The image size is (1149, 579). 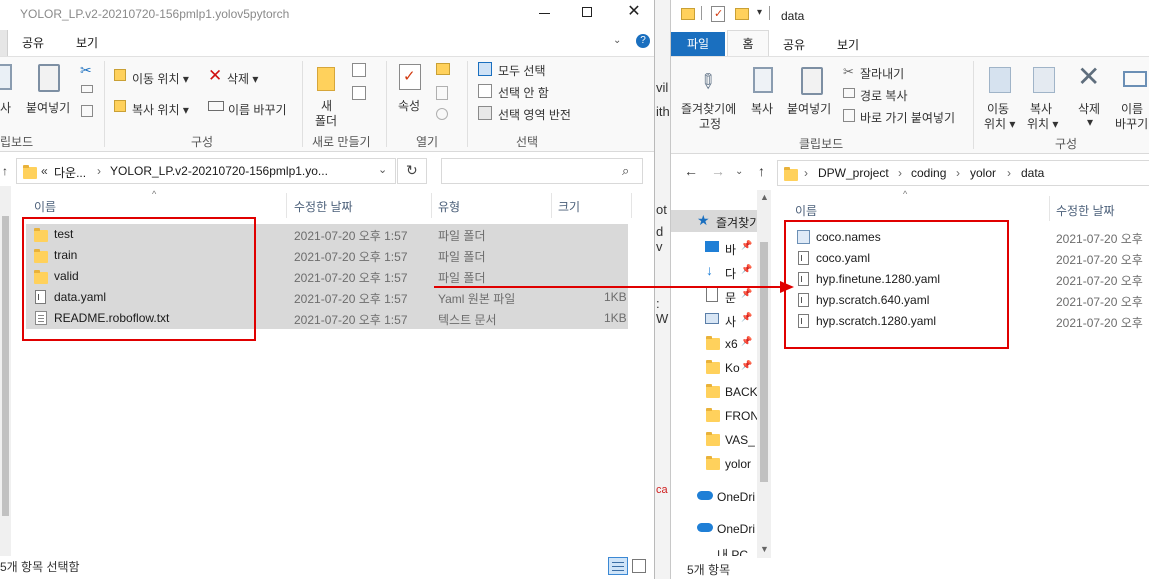 What do you see at coordinates (359, 70) in the screenshot?
I see `new-item-icon` at bounding box center [359, 70].